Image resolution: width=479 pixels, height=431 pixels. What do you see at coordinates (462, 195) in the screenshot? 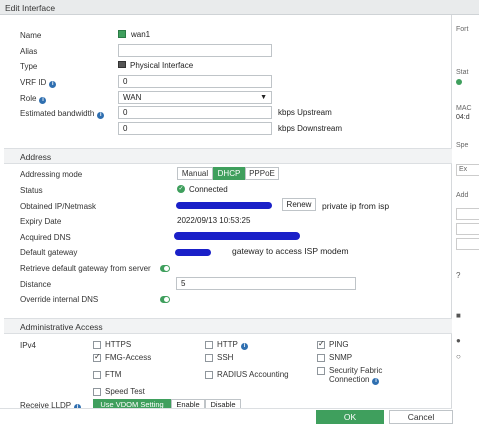
I see `side-text-add: Add` at bounding box center [462, 195].